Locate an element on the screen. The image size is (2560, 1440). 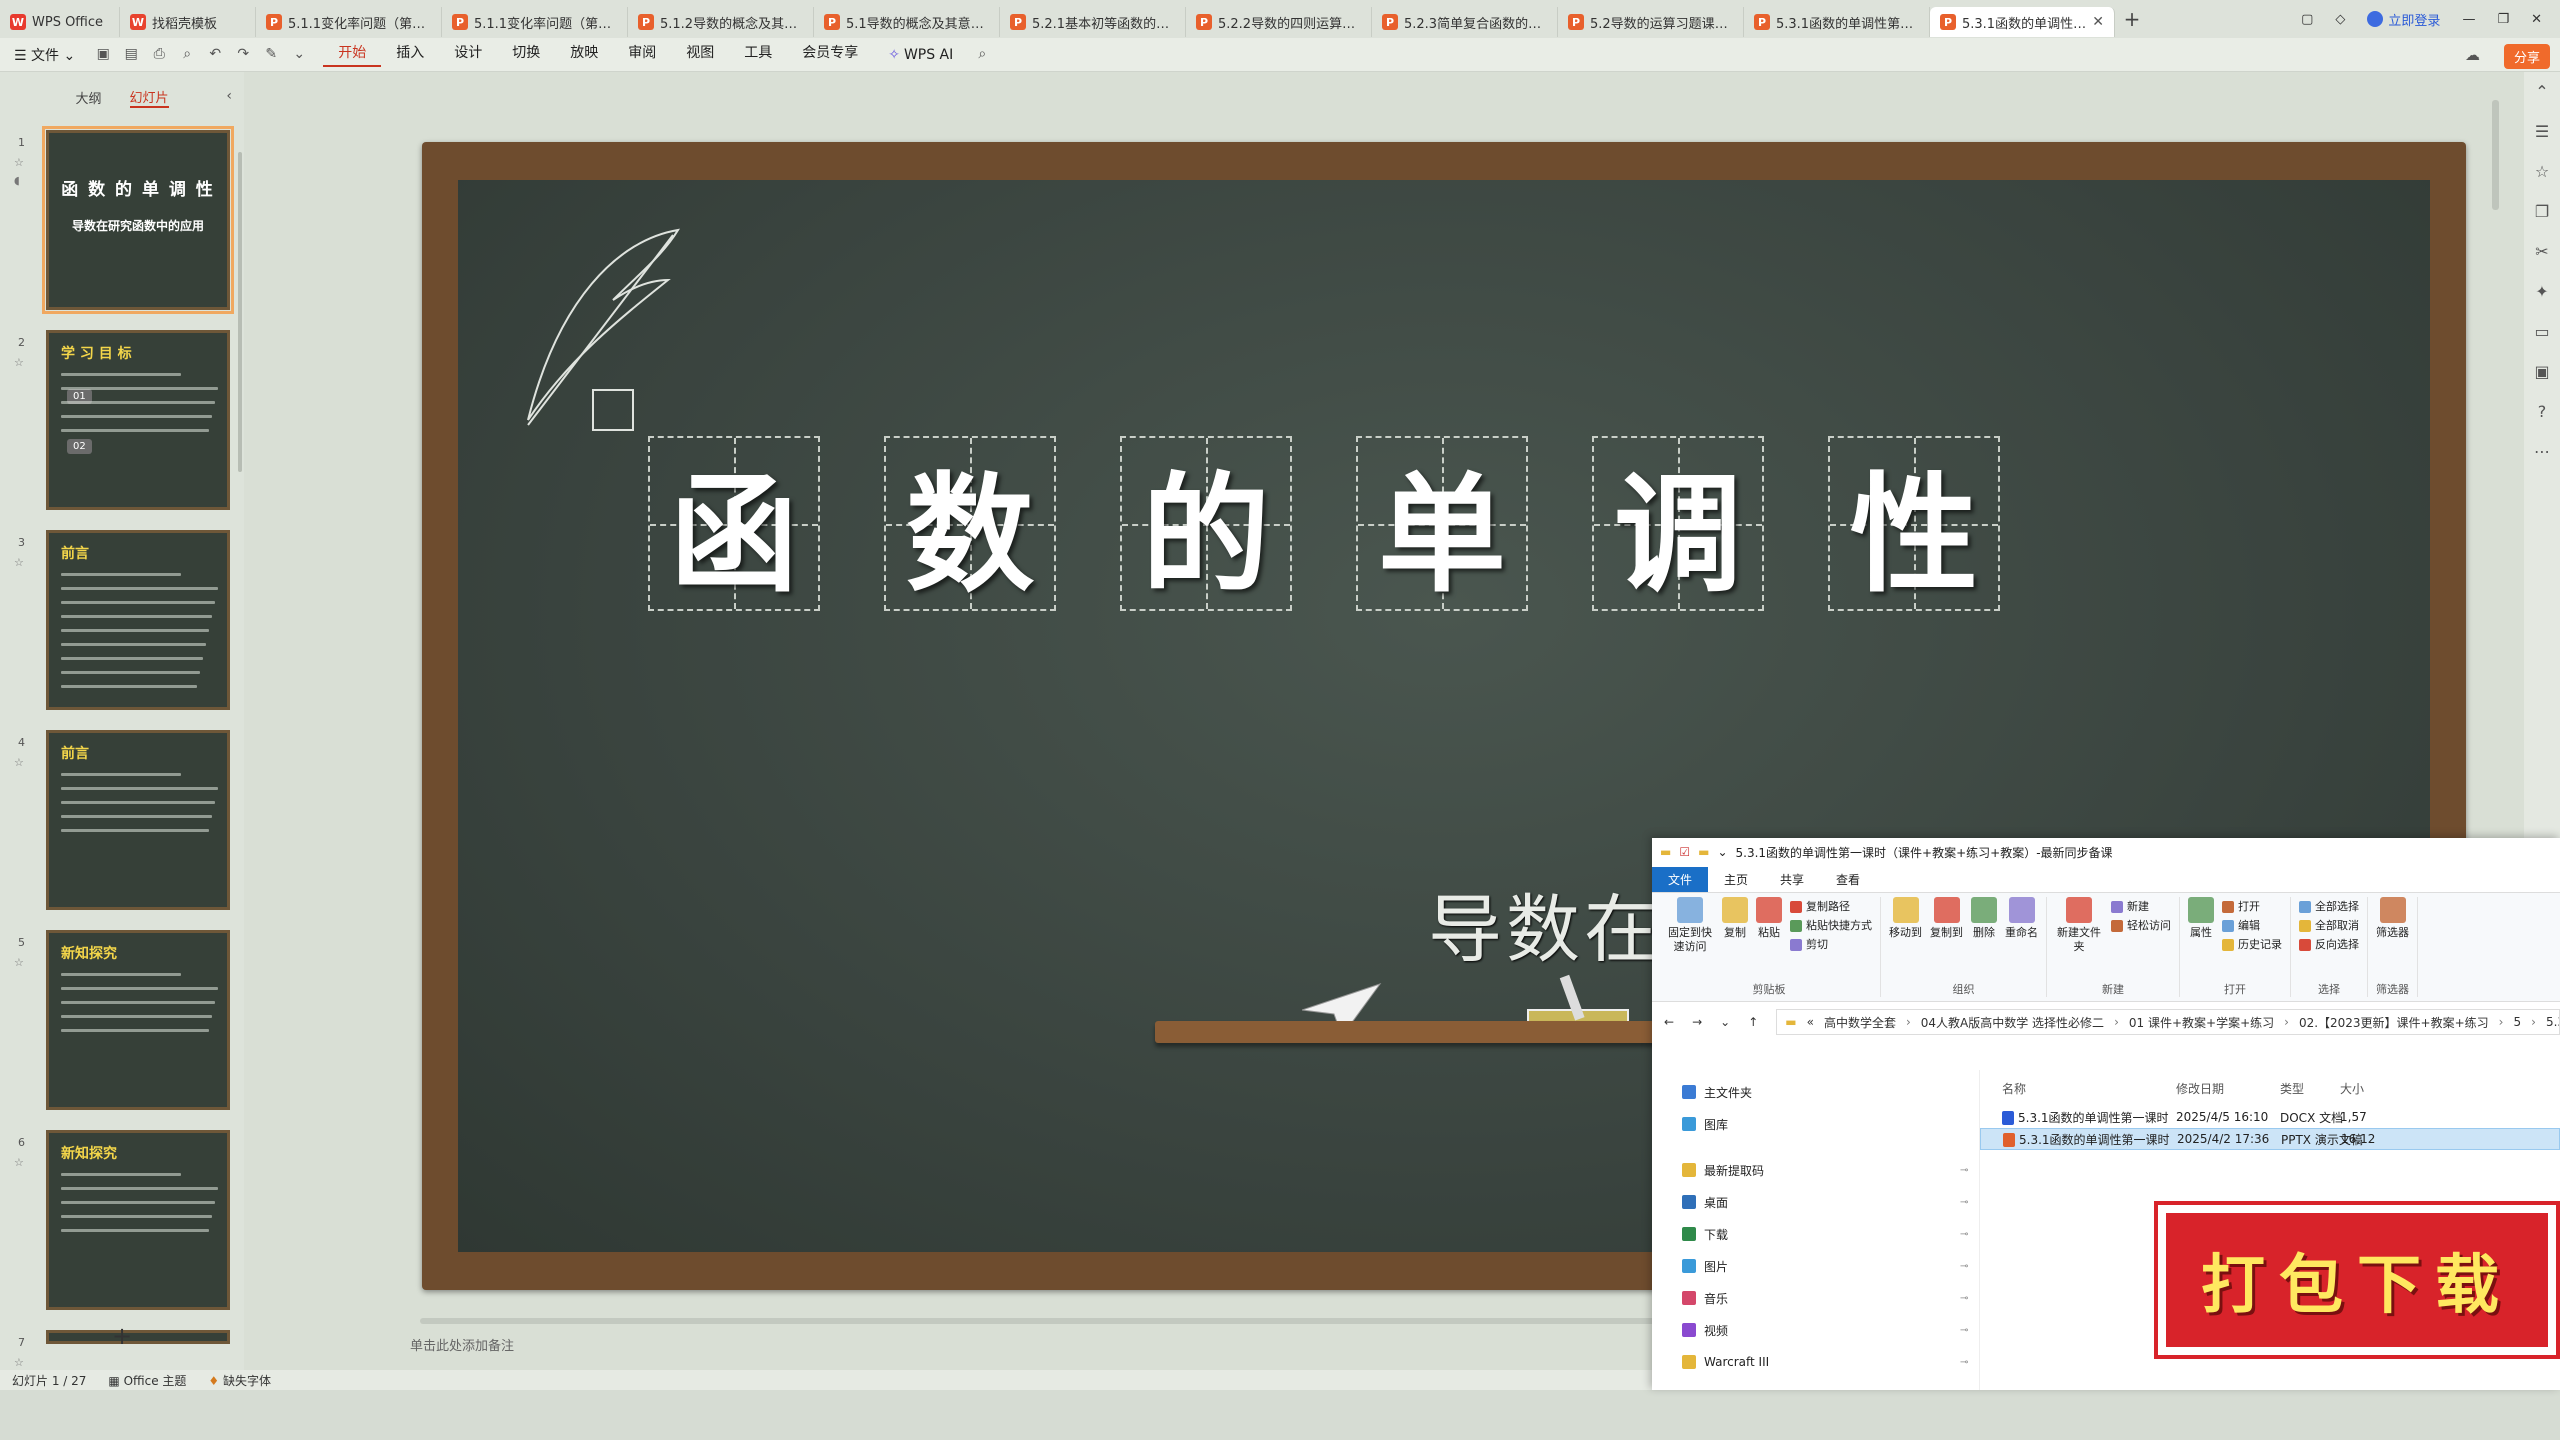
slide-thumbnail is located at coordinates (138, 1337).